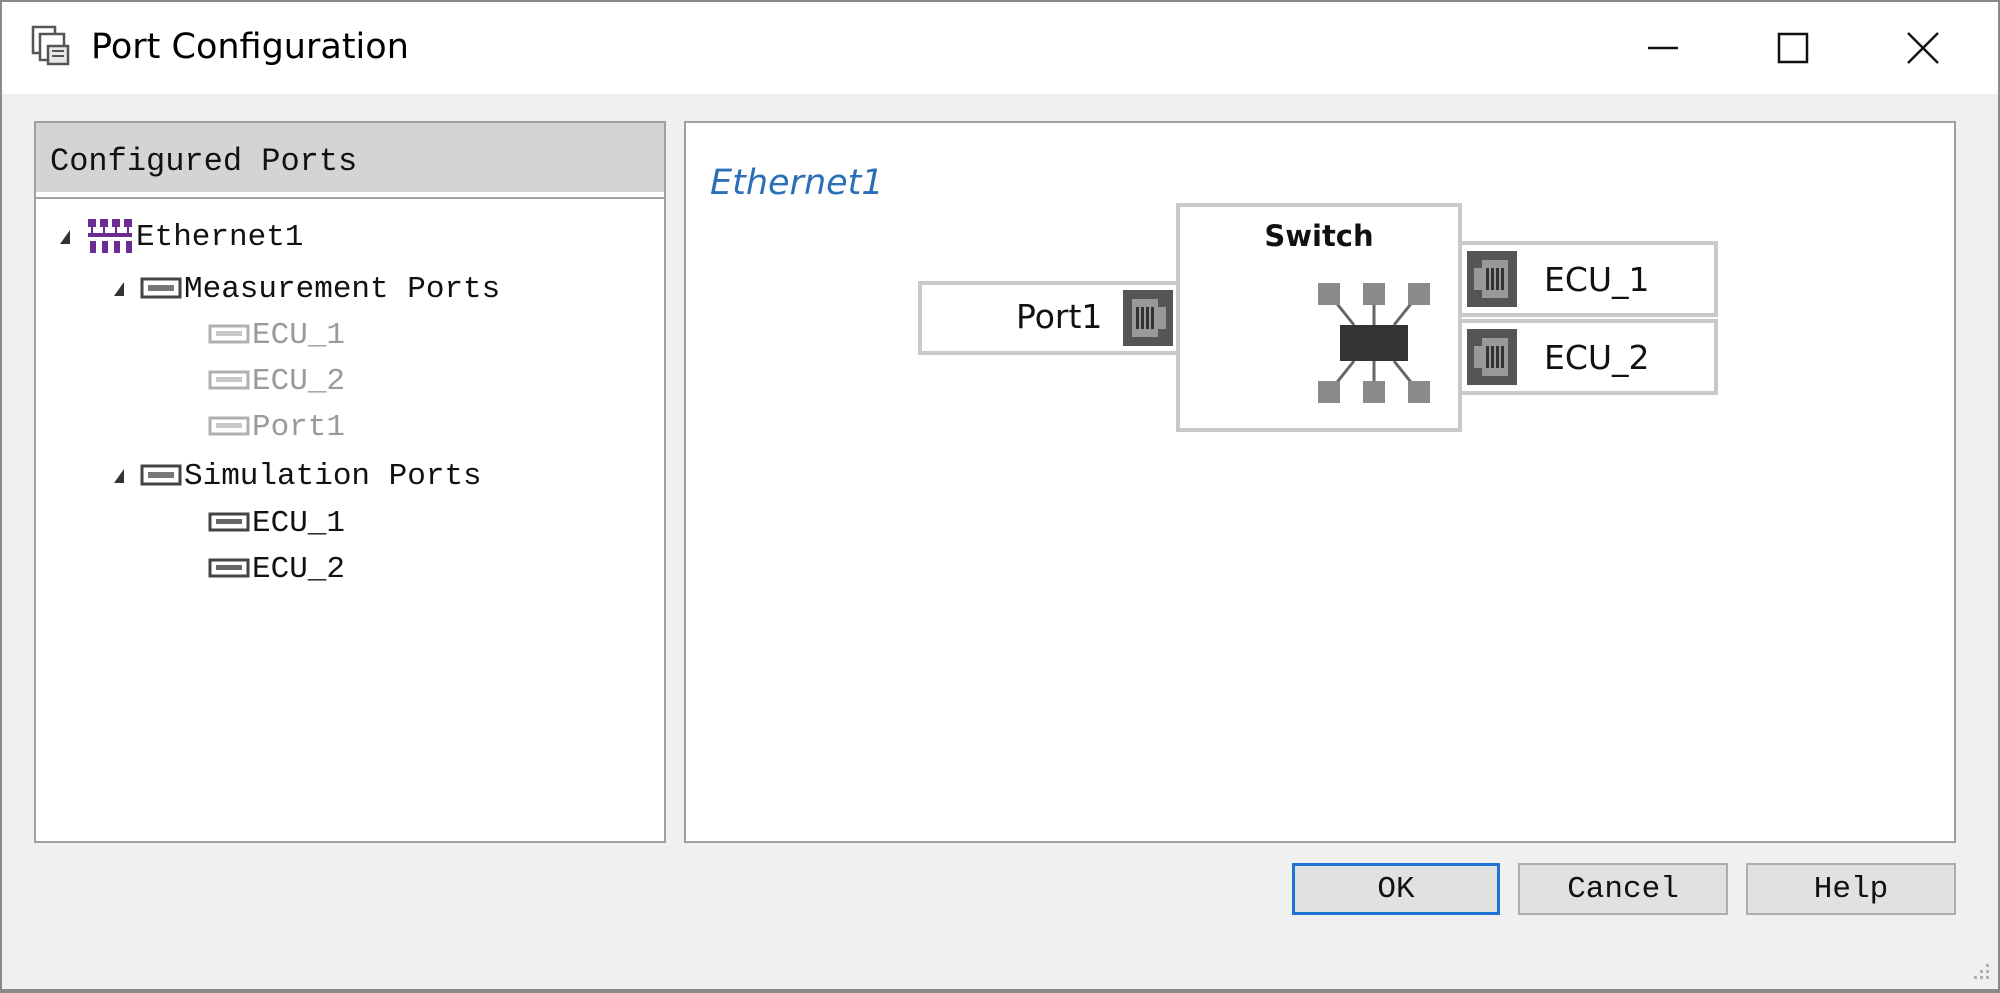 The image size is (2000, 993). I want to click on tree-leaf-measurement-ecu1: ECU_1, so click(276, 335).